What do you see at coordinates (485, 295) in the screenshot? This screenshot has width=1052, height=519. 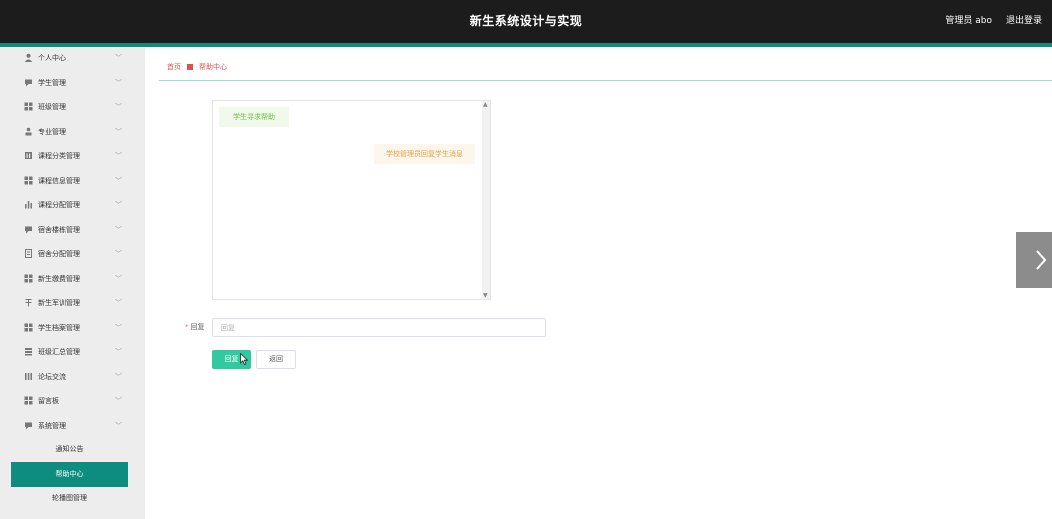 I see `scroll-down-icon: ▼` at bounding box center [485, 295].